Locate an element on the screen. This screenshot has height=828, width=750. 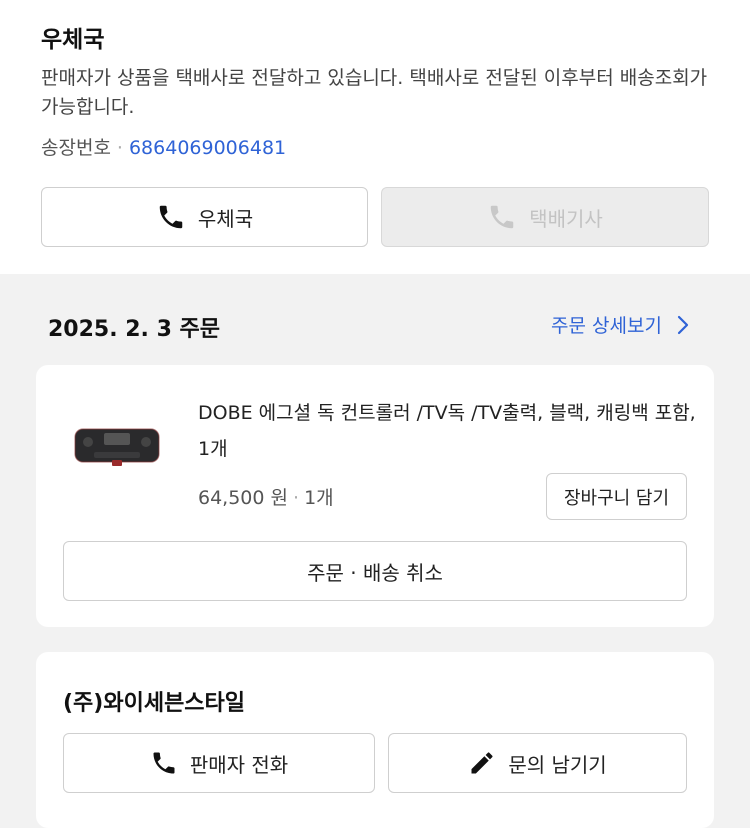
carrier-title: 우체국 is located at coordinates (73, 40).